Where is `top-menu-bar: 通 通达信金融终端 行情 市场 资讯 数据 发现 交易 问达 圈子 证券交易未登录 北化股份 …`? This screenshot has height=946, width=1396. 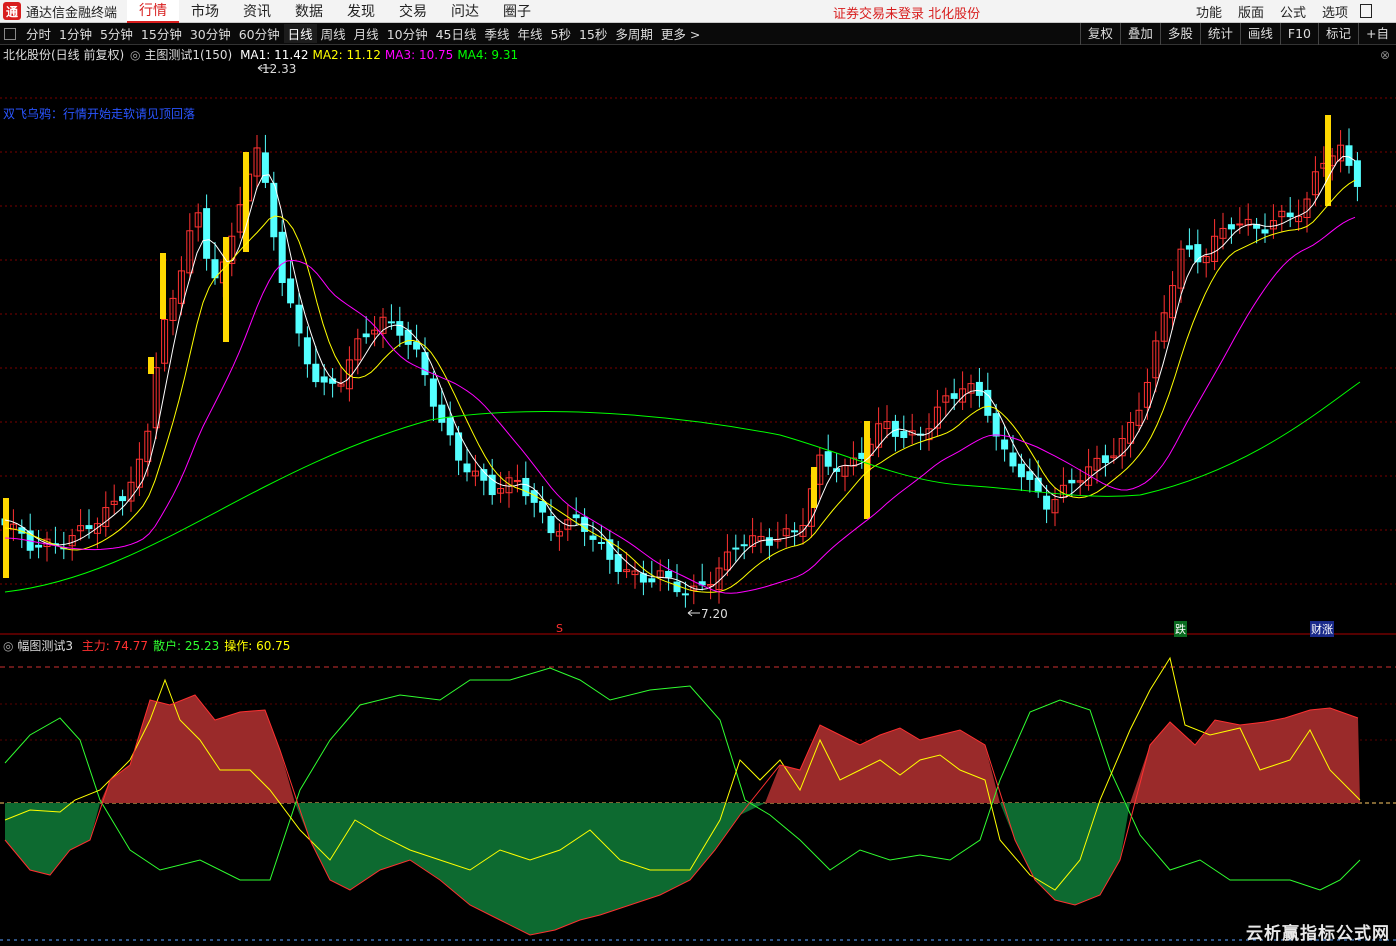
top-menu-bar: 通 通达信金融终端 行情 市场 资讯 数据 发现 交易 问达 圈子 证券交易未登录 北化股份 … is located at coordinates (698, 11).